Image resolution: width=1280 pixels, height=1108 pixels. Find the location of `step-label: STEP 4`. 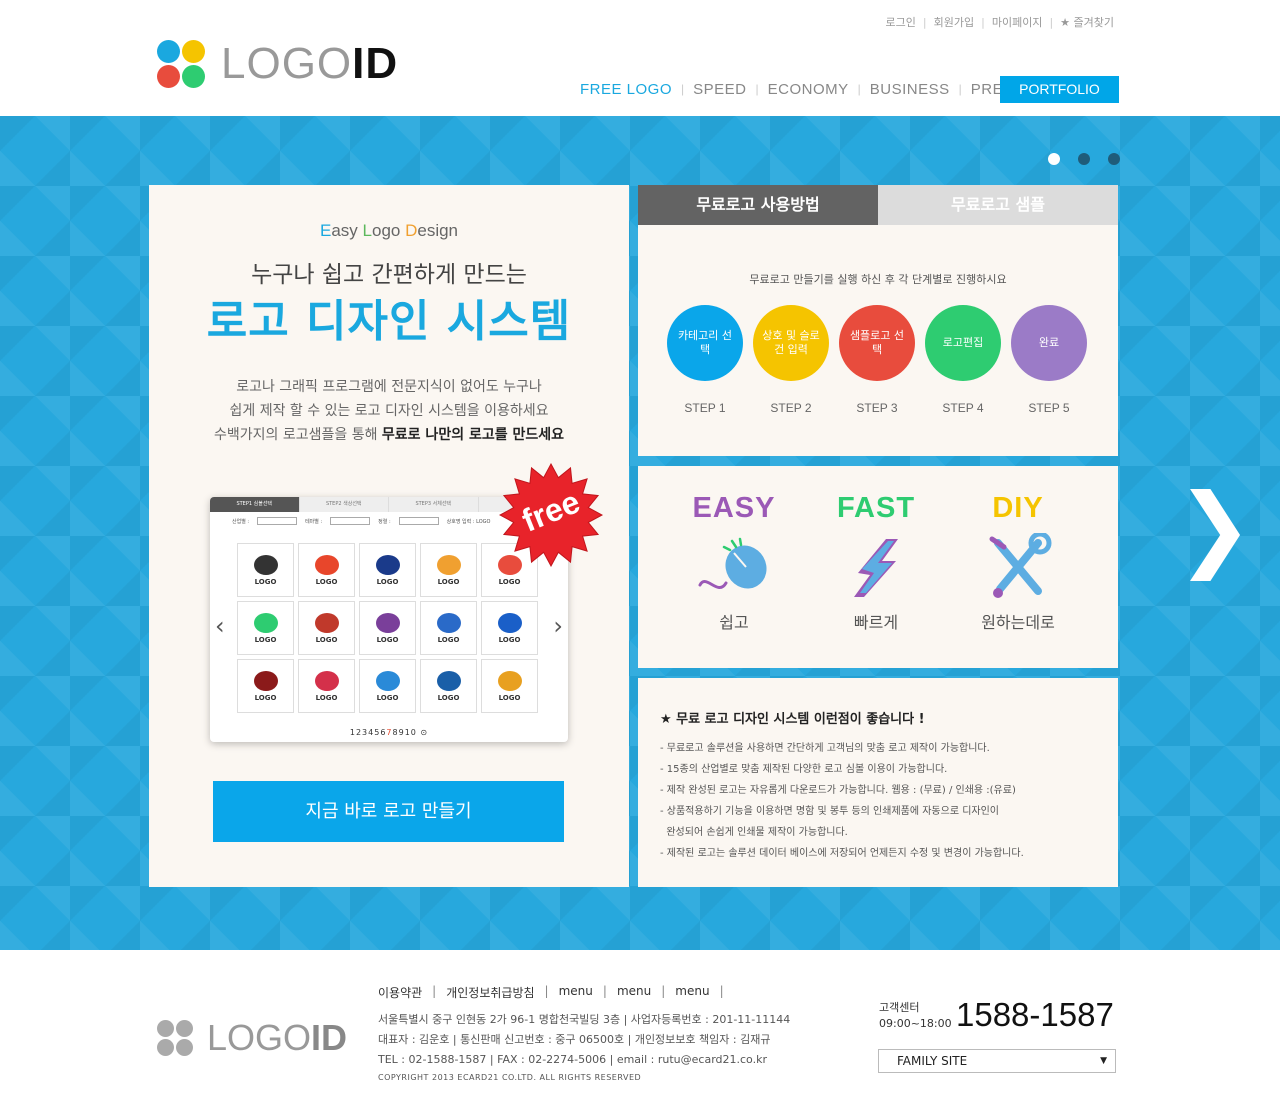

step-label: STEP 4 is located at coordinates (963, 408).